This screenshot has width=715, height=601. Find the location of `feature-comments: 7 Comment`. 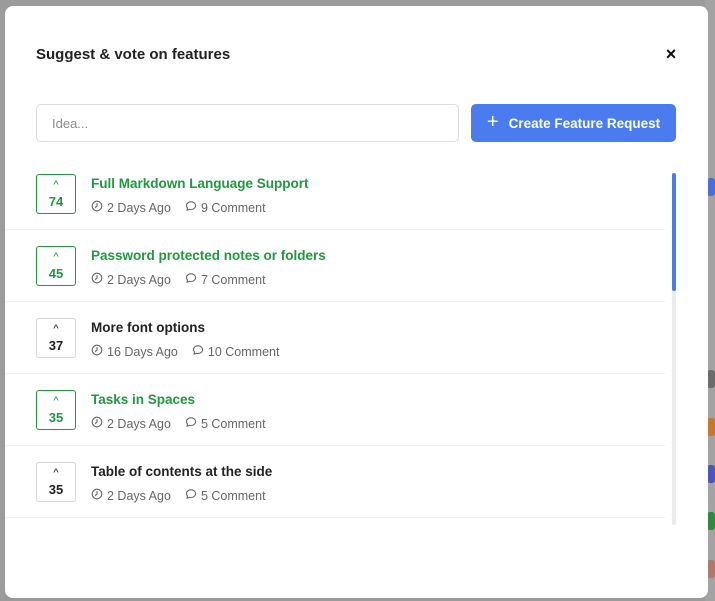

feature-comments: 7 Comment is located at coordinates (225, 279).